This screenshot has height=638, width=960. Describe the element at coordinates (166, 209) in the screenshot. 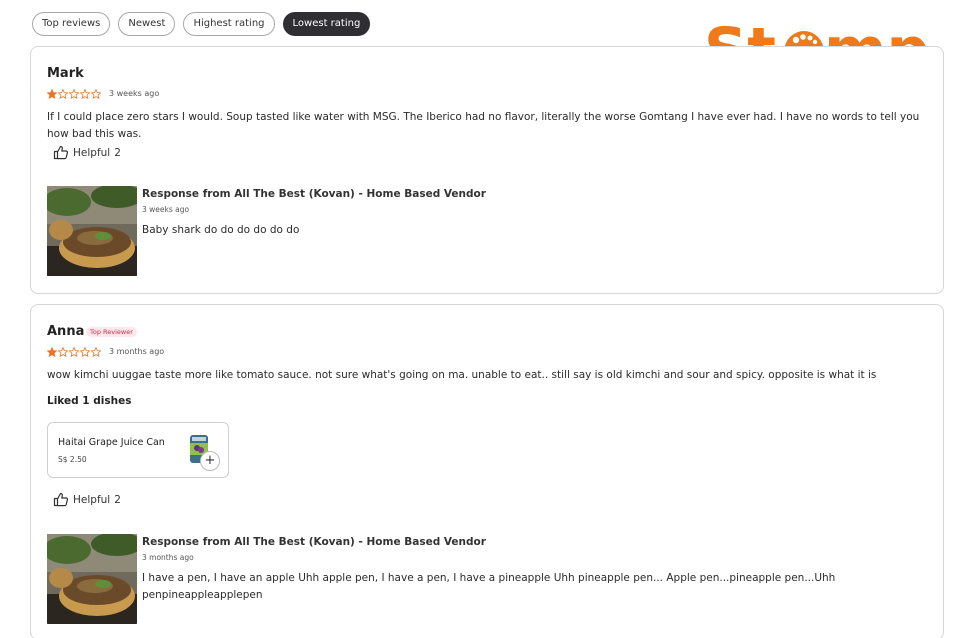

I see `vendor-response-time: 3 weeks ago` at that location.